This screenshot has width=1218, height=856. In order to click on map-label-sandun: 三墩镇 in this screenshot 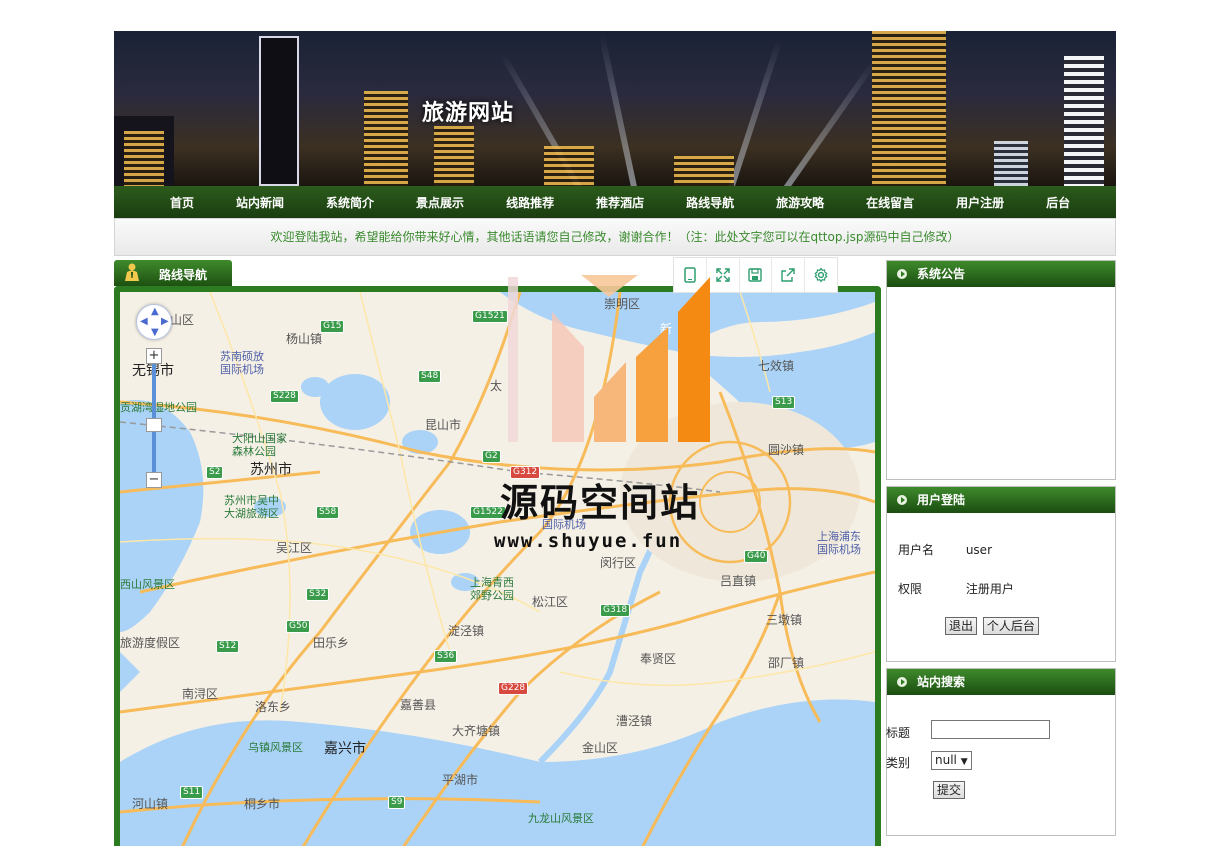, I will do `click(784, 620)`.